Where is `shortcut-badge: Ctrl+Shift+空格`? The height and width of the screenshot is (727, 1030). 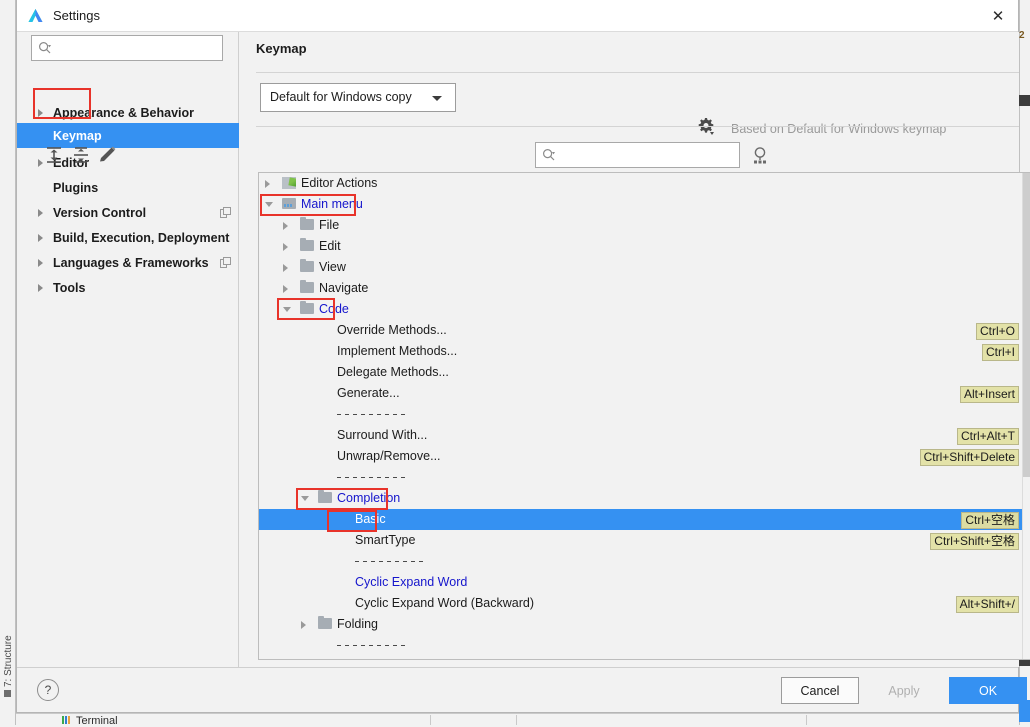
shortcut-badge: Ctrl+Shift+空格 is located at coordinates (974, 541).